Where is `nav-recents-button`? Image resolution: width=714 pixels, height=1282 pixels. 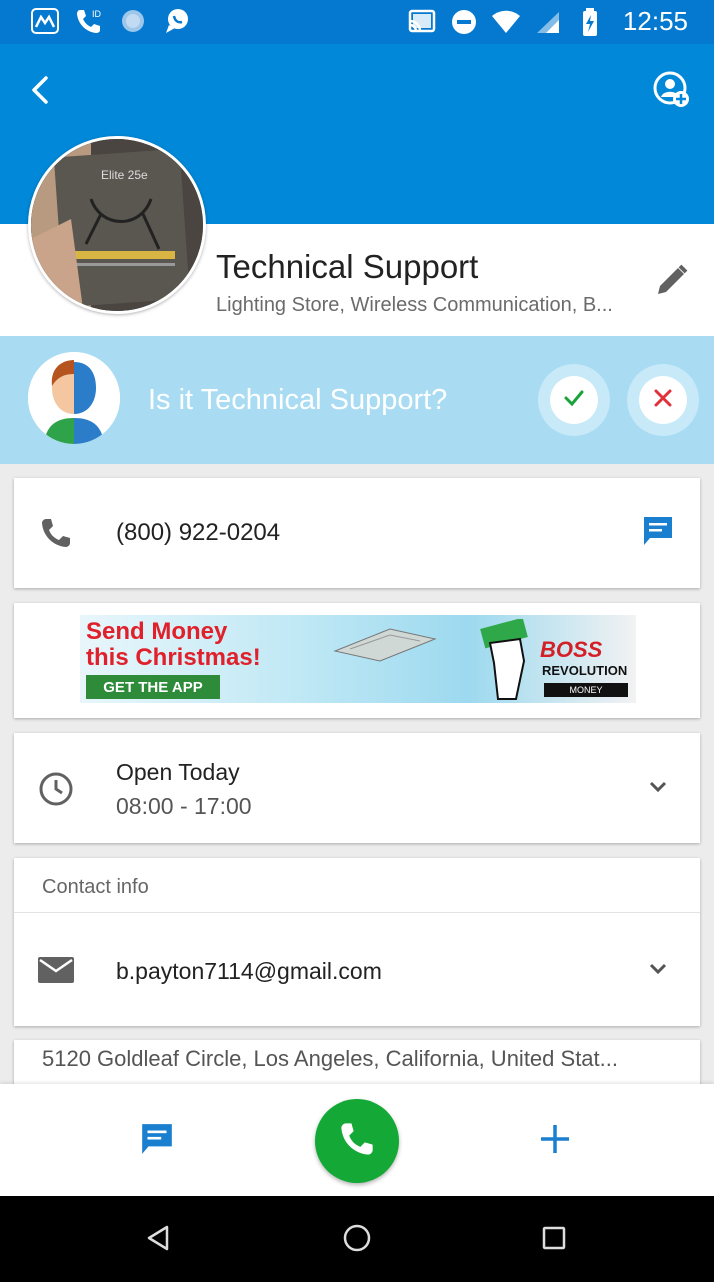
nav-recents-button is located at coordinates (554, 1240).